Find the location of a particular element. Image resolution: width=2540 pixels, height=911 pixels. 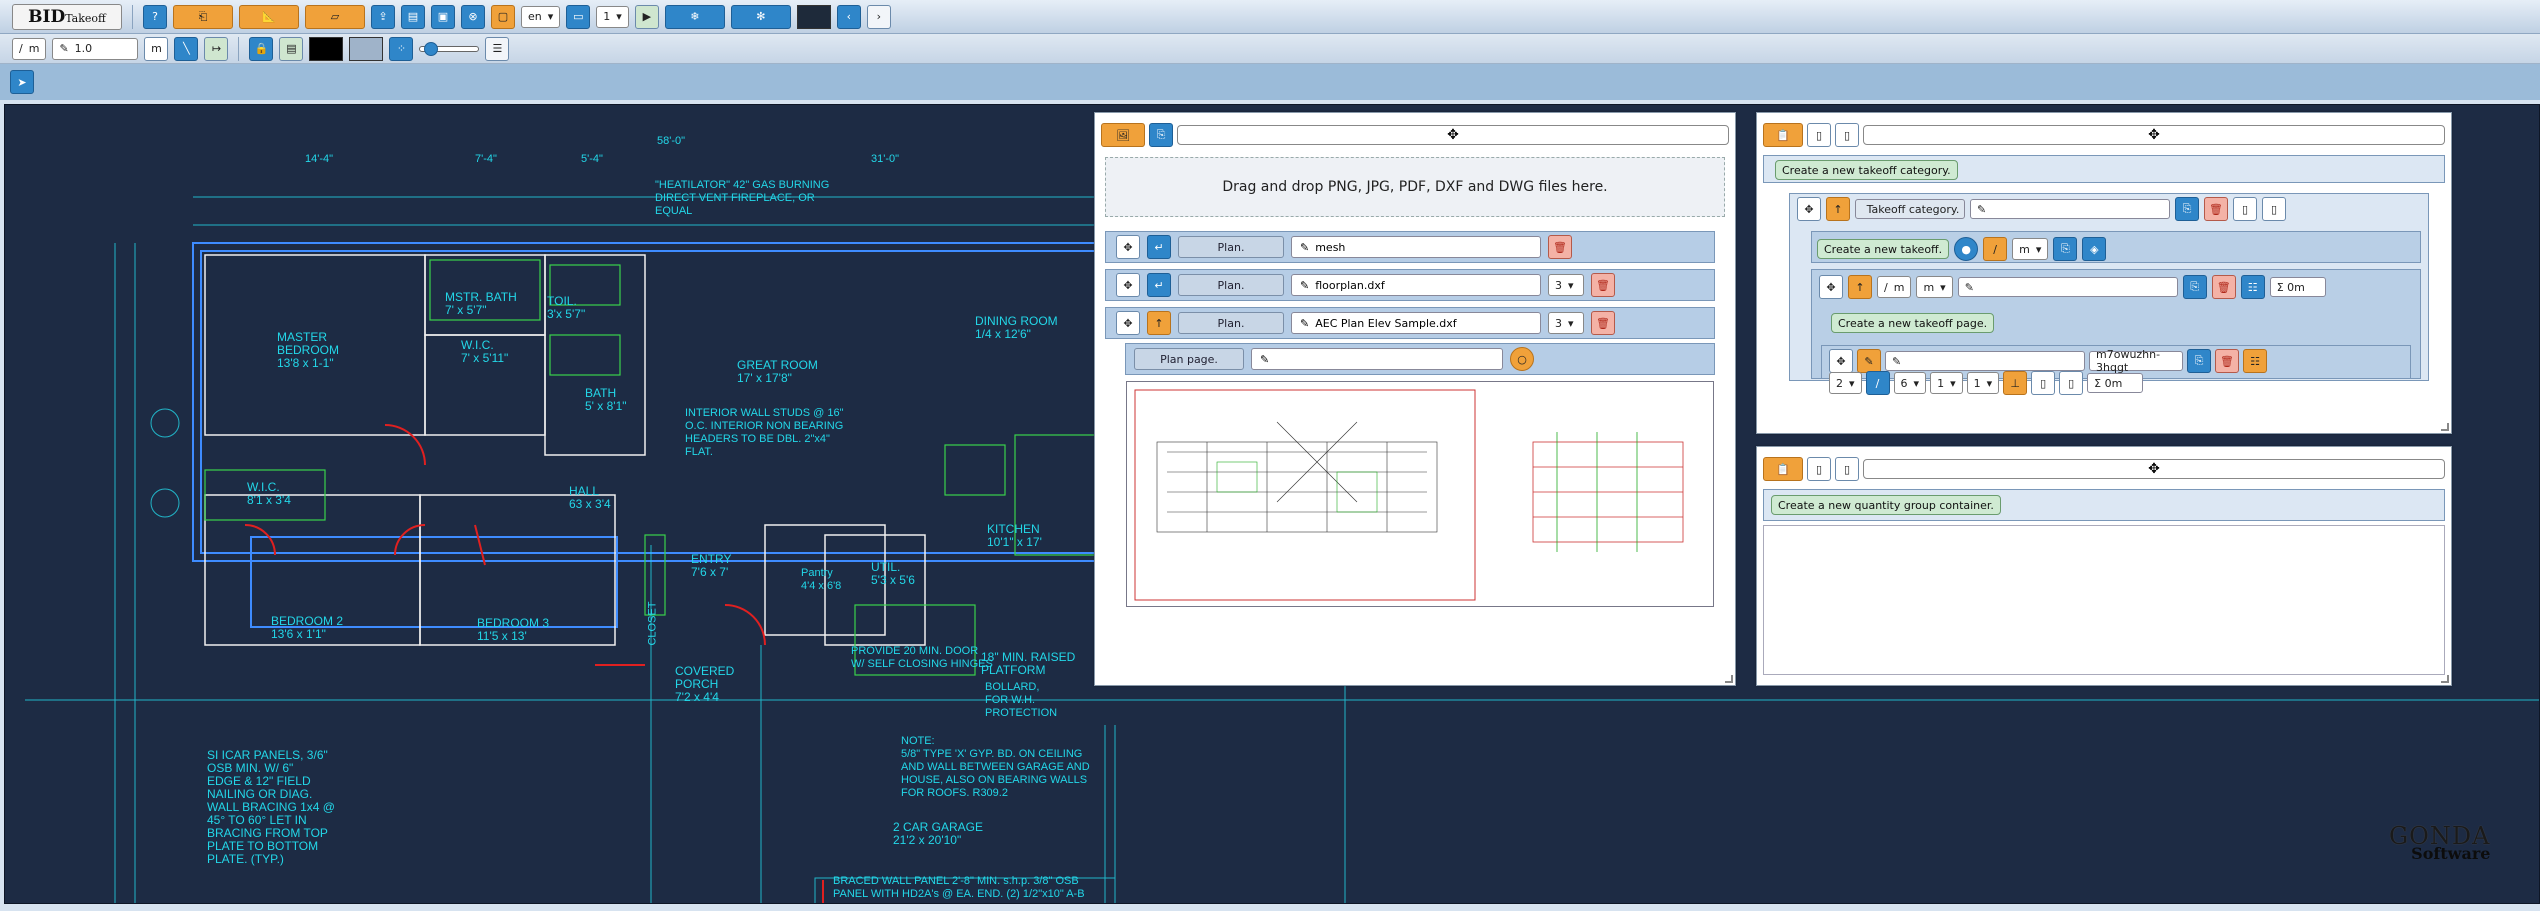

menu-button: ☰ is located at coordinates (497, 48).